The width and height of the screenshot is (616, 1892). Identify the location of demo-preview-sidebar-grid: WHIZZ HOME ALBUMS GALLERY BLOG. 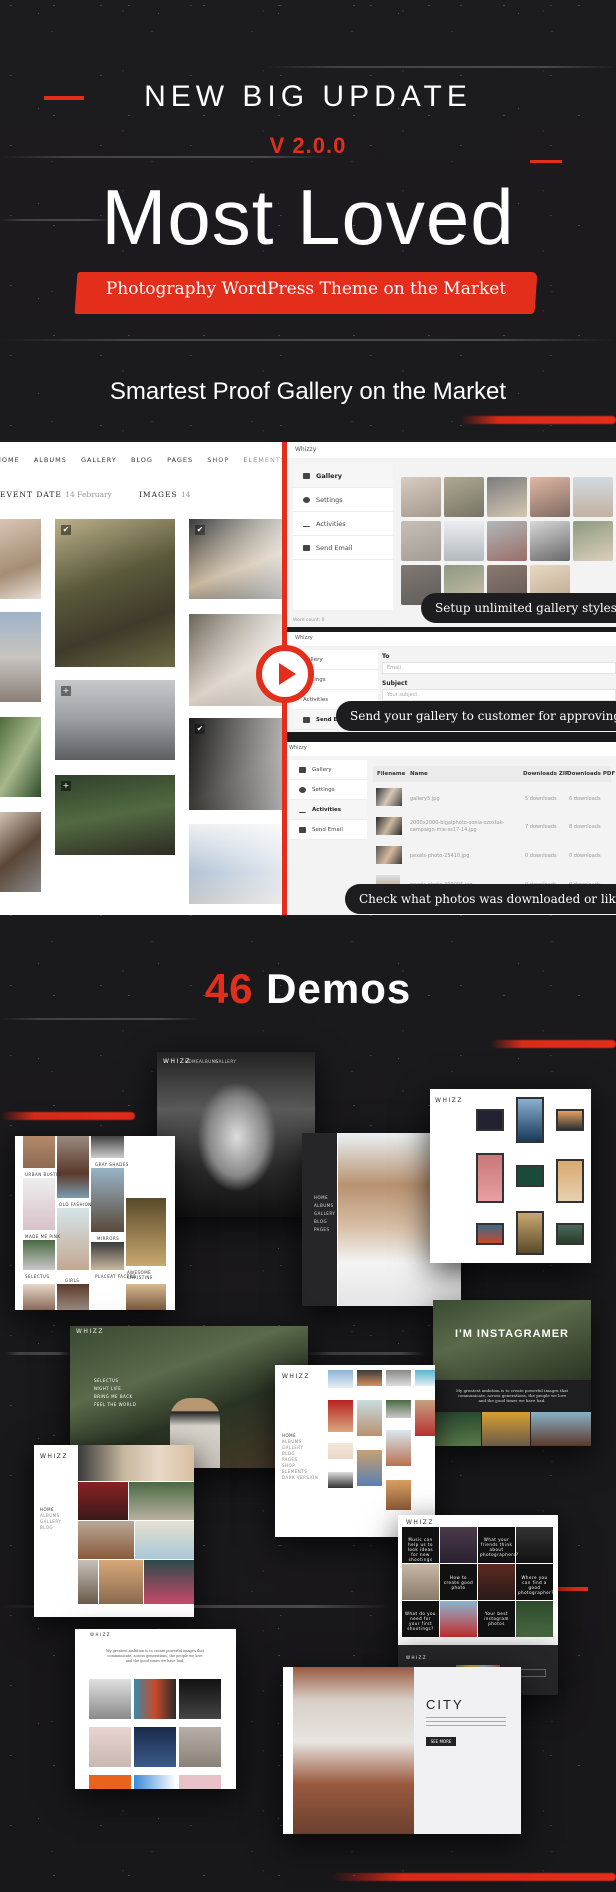
(114, 1531).